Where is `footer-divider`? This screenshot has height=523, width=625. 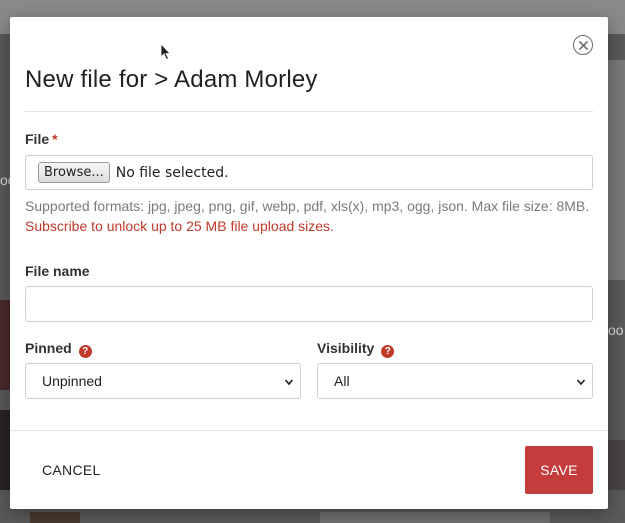
footer-divider is located at coordinates (309, 430).